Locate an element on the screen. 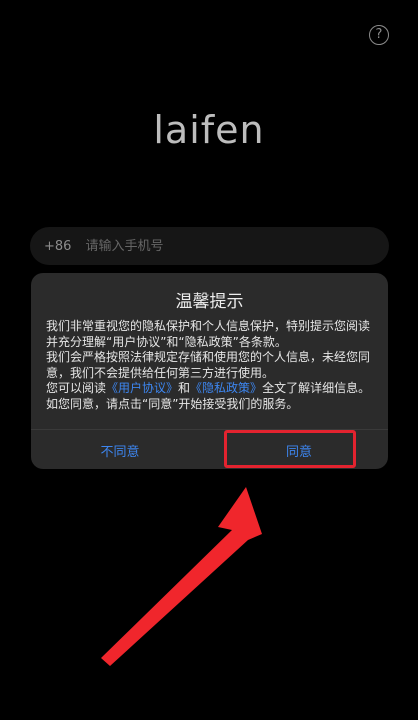 This screenshot has width=418, height=720. arrow-shape is located at coordinates (181, 576).